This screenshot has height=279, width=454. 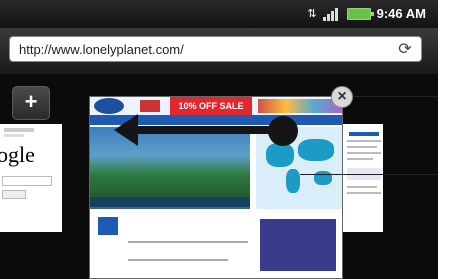 I want to click on battery-icon, so click(x=360, y=13).